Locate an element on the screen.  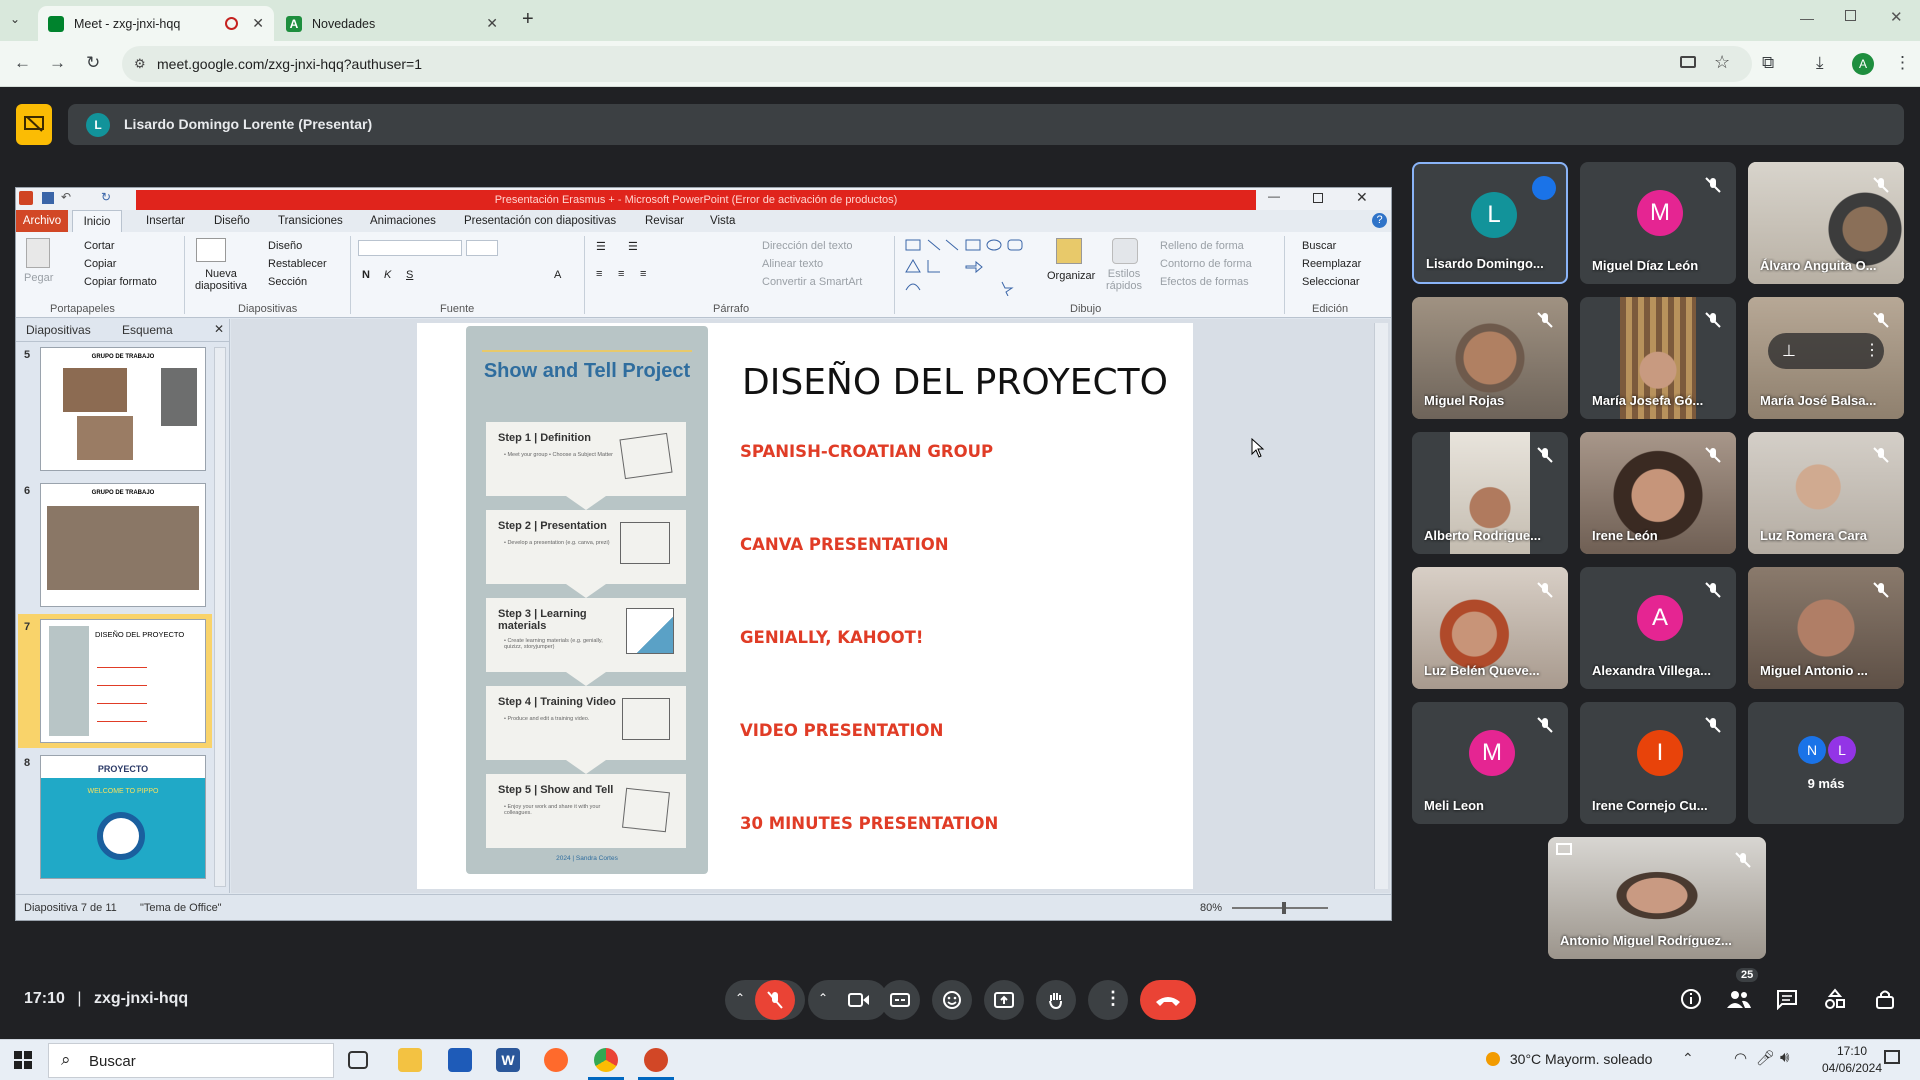
back-icon: ← is located at coordinates (22, 63).